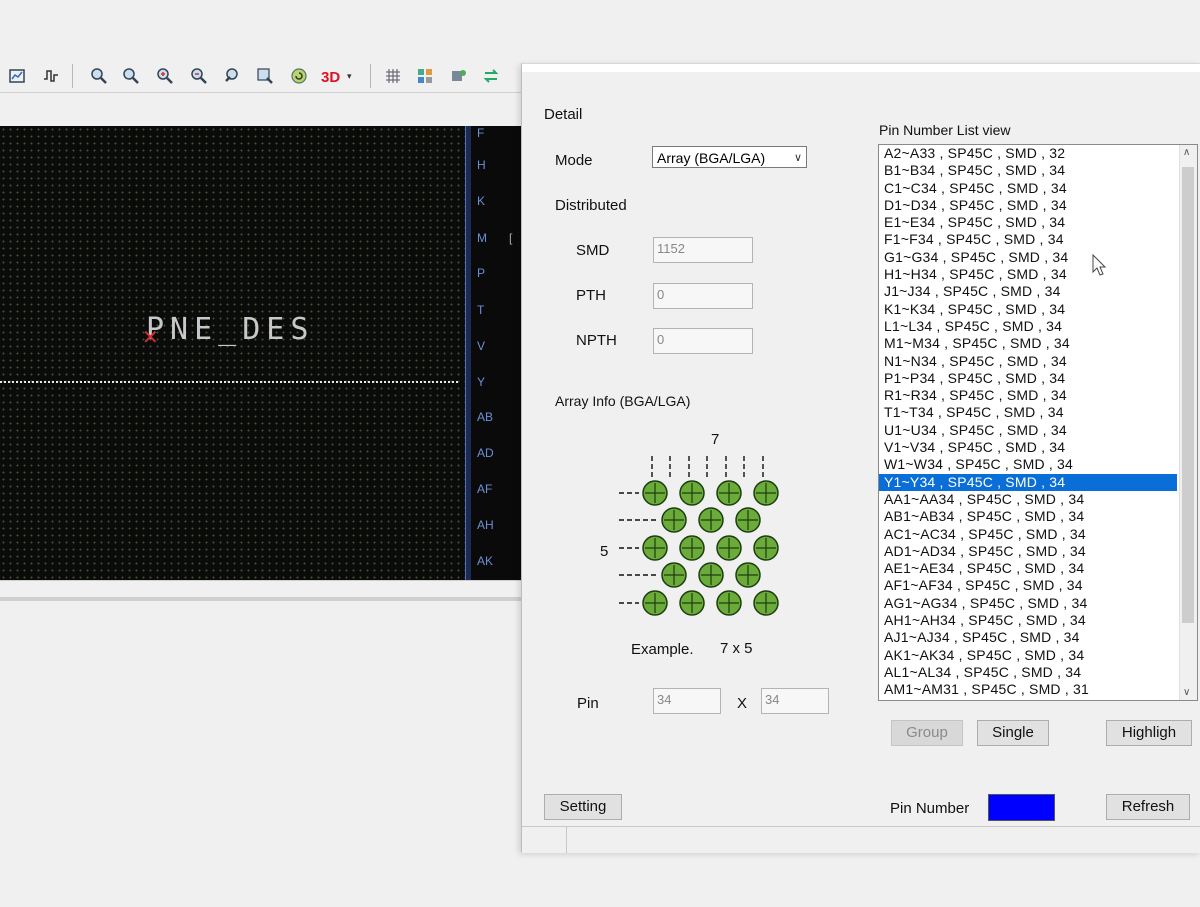 Image resolution: width=1200 pixels, height=907 pixels. I want to click on detail-label: Detail, so click(563, 114).